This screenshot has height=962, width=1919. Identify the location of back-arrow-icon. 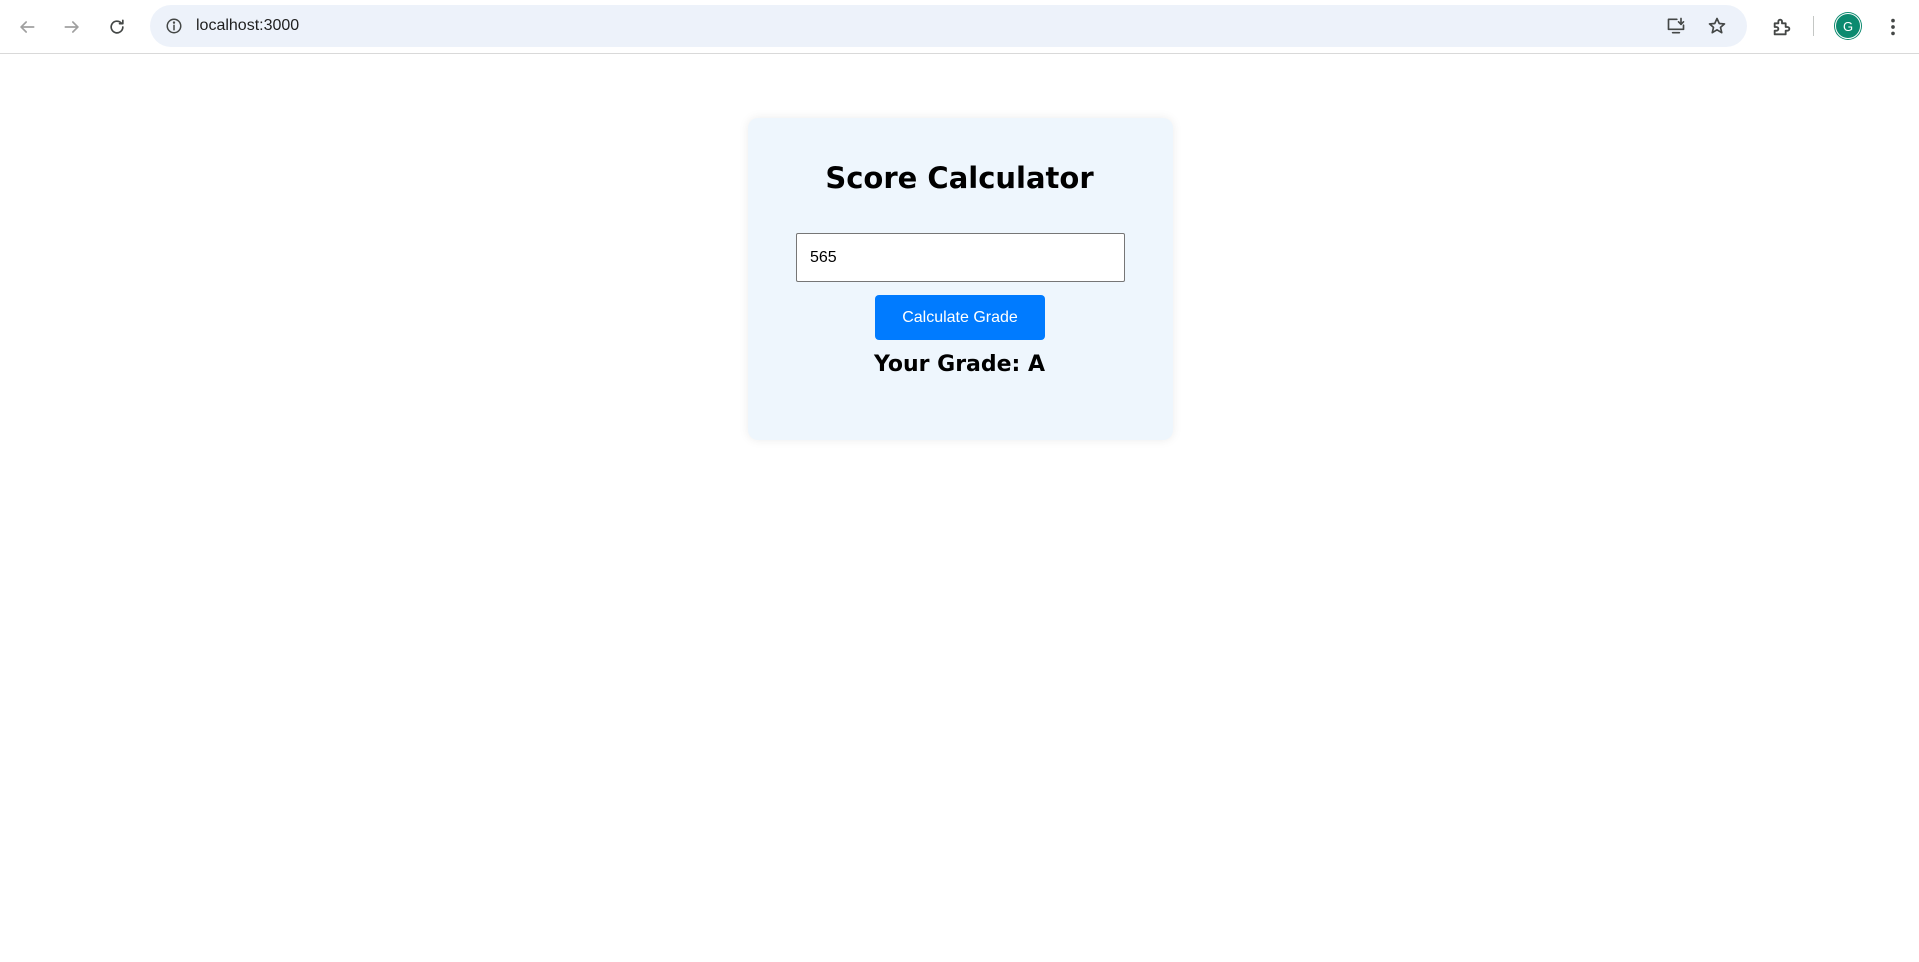
(27, 27).